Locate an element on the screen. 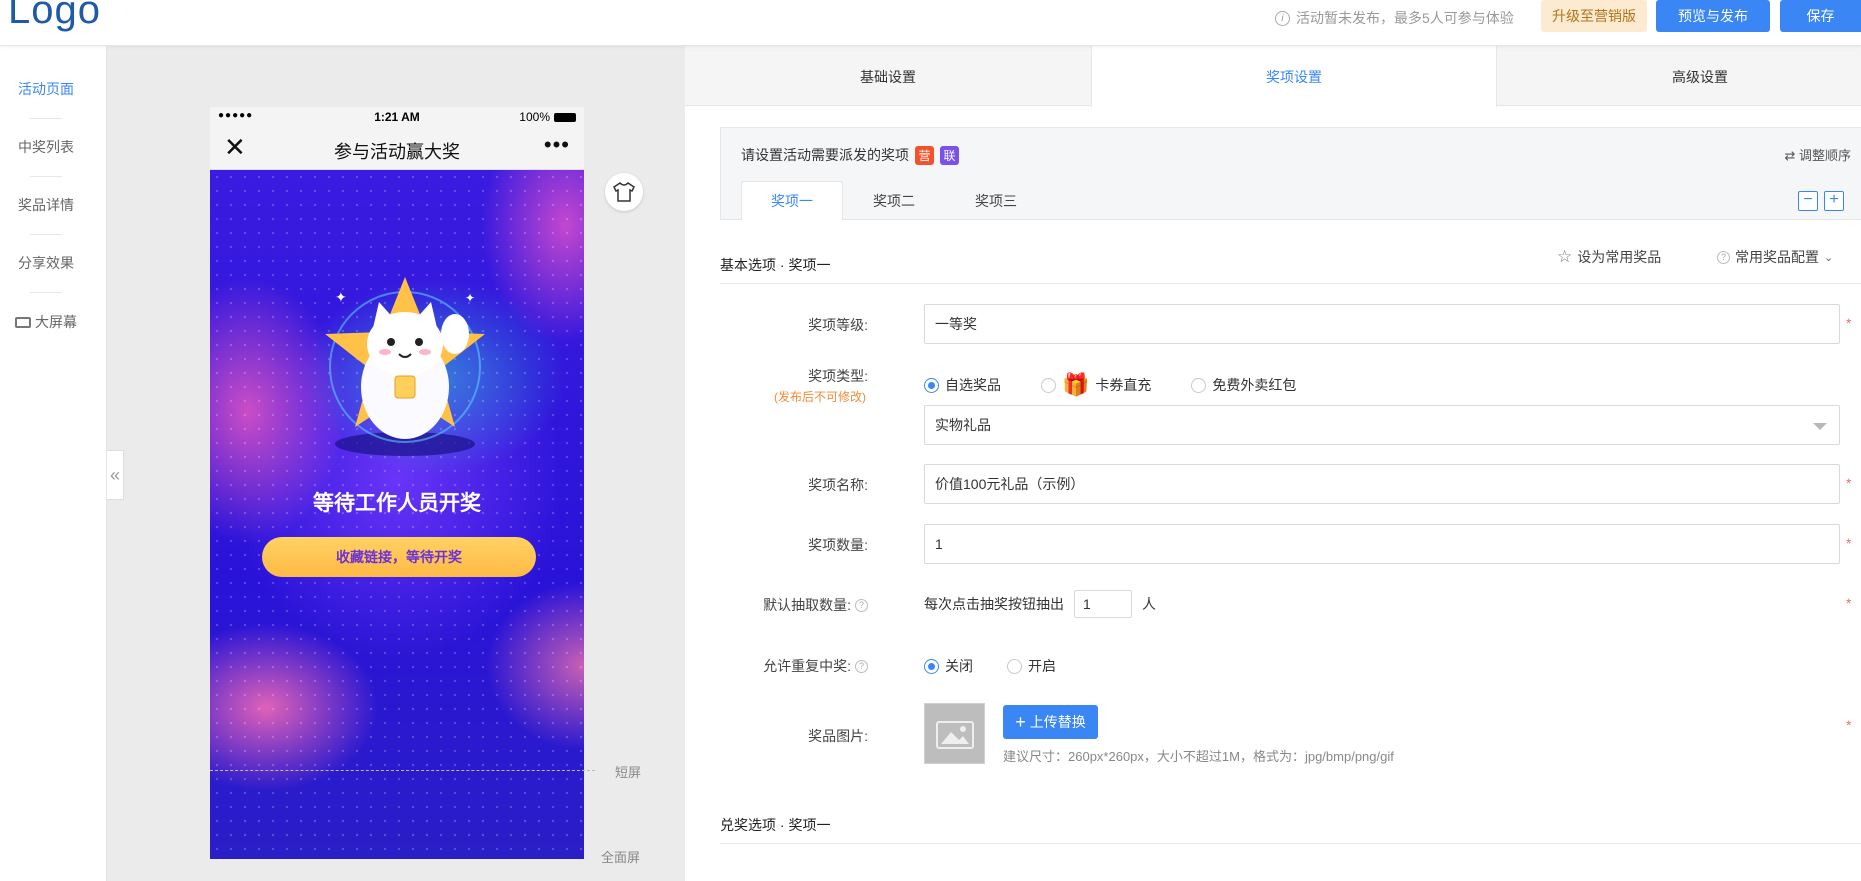  draw-qty-prefix: 每次点击抽奖按钮抽出 is located at coordinates (994, 604).